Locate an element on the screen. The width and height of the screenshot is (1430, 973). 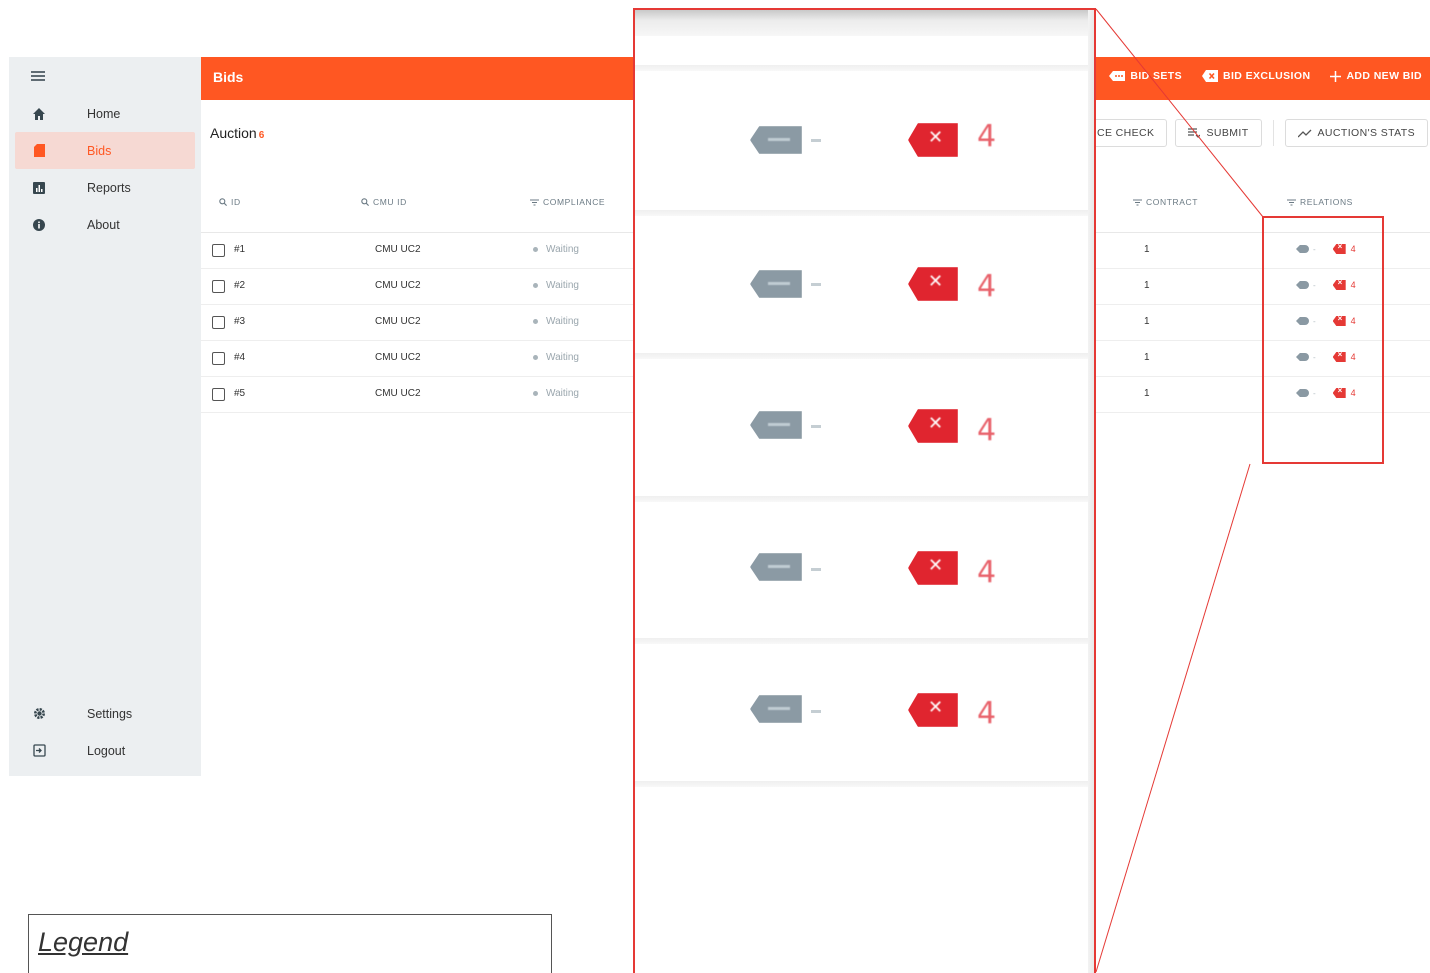
sidebar-item-home: Home is located at coordinates (105, 113).